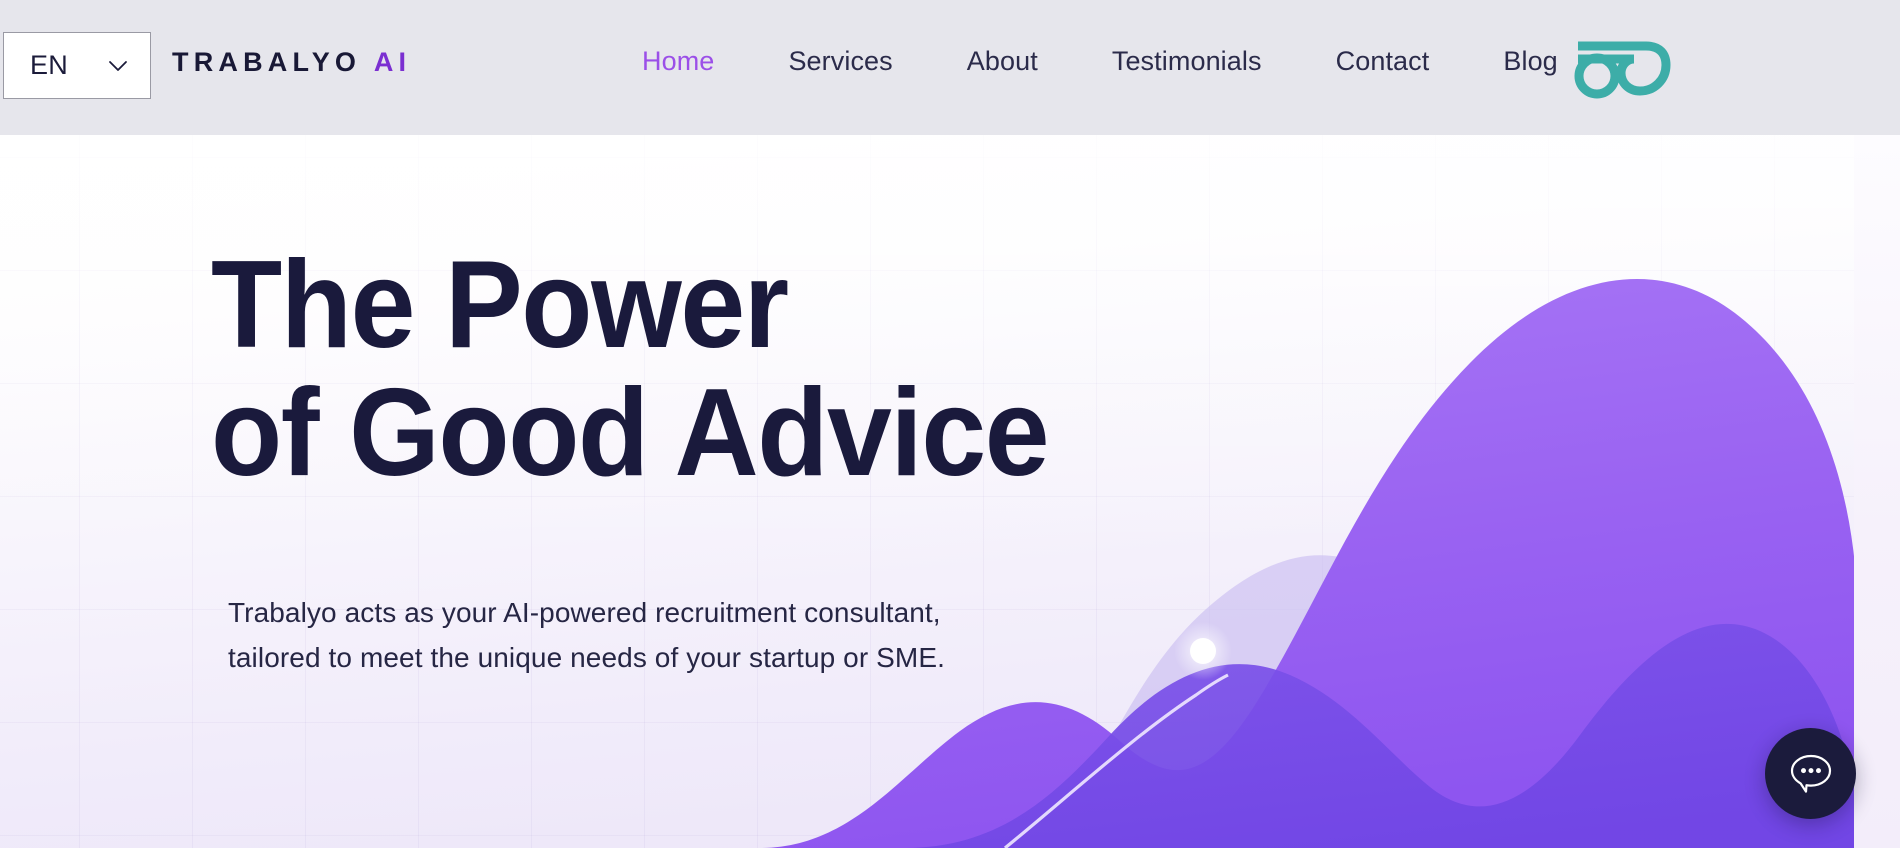 The height and width of the screenshot is (848, 1900). I want to click on language-selector: EN, so click(77, 65).